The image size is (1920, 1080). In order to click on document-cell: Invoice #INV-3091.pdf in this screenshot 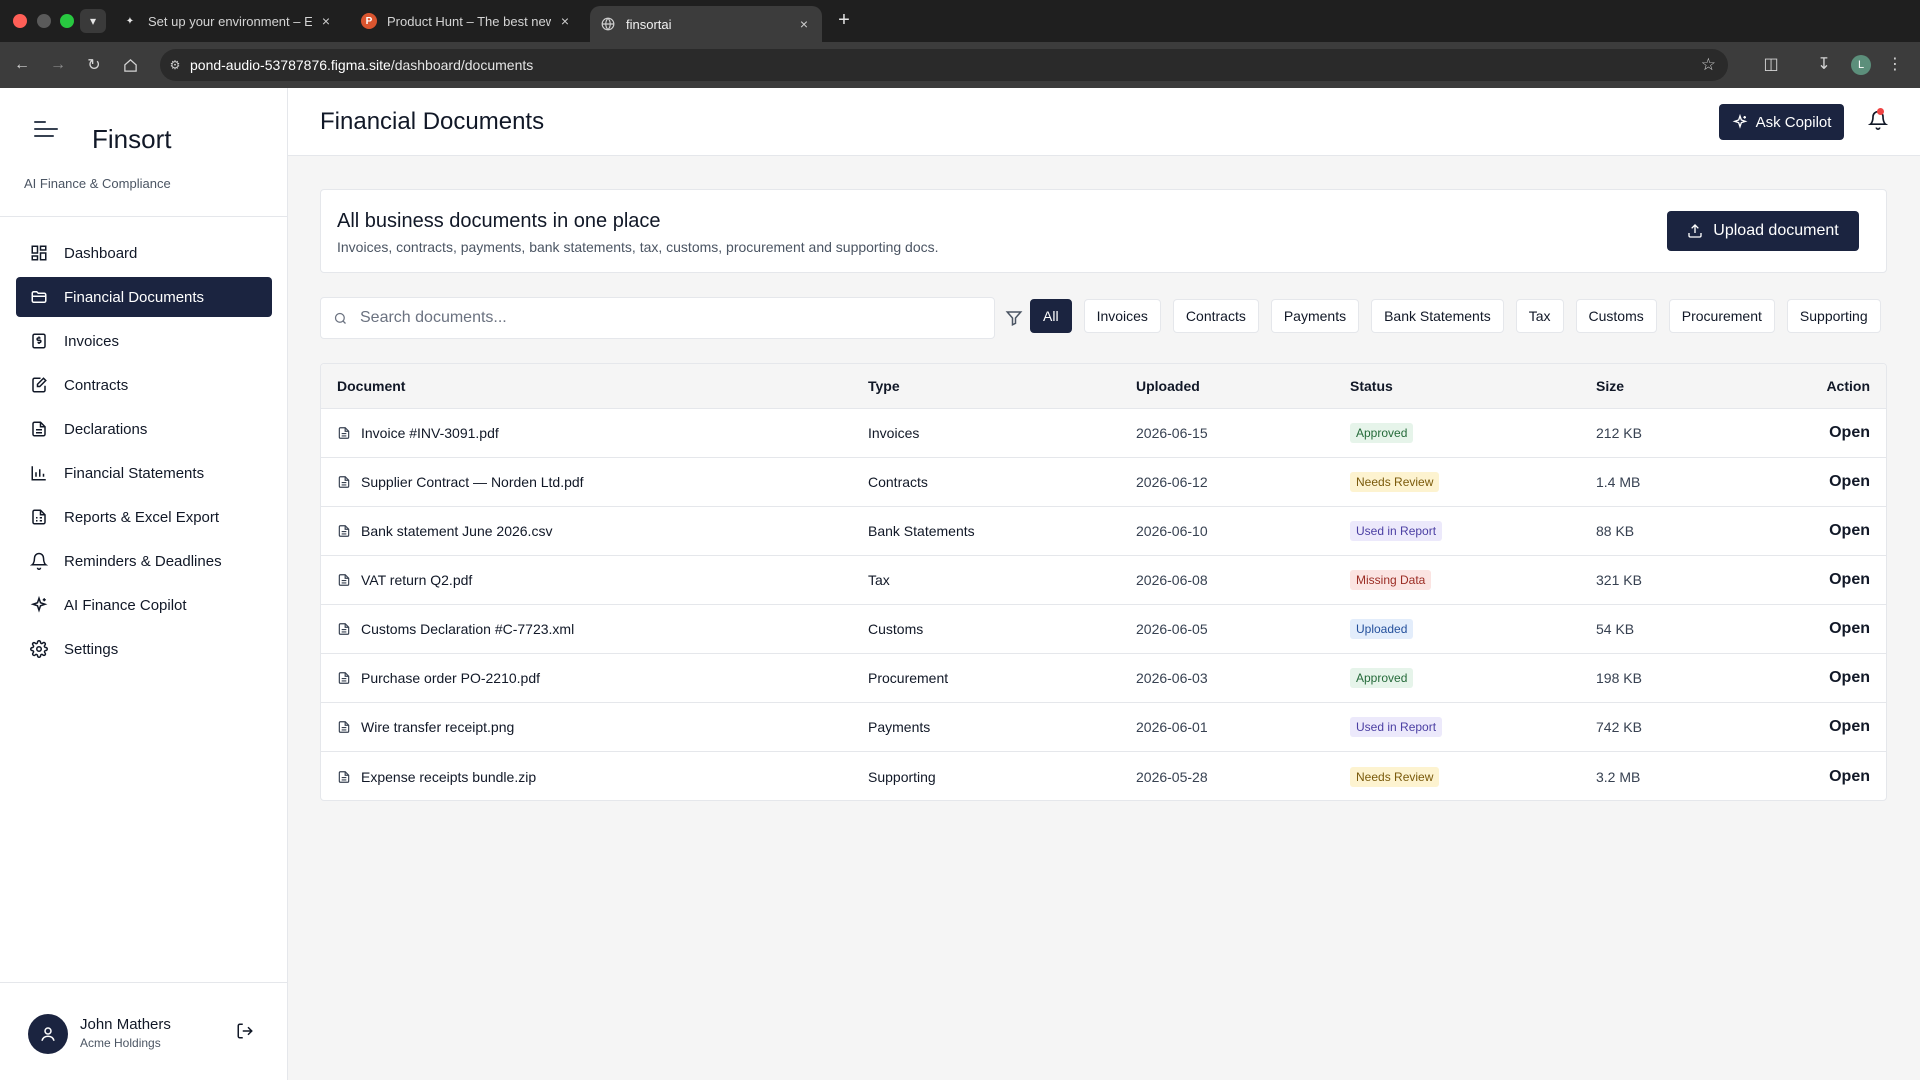, I will do `click(594, 433)`.